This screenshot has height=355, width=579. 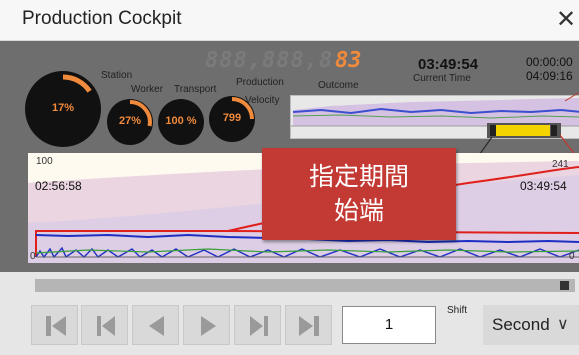 I want to click on play-icon, so click(x=208, y=326).